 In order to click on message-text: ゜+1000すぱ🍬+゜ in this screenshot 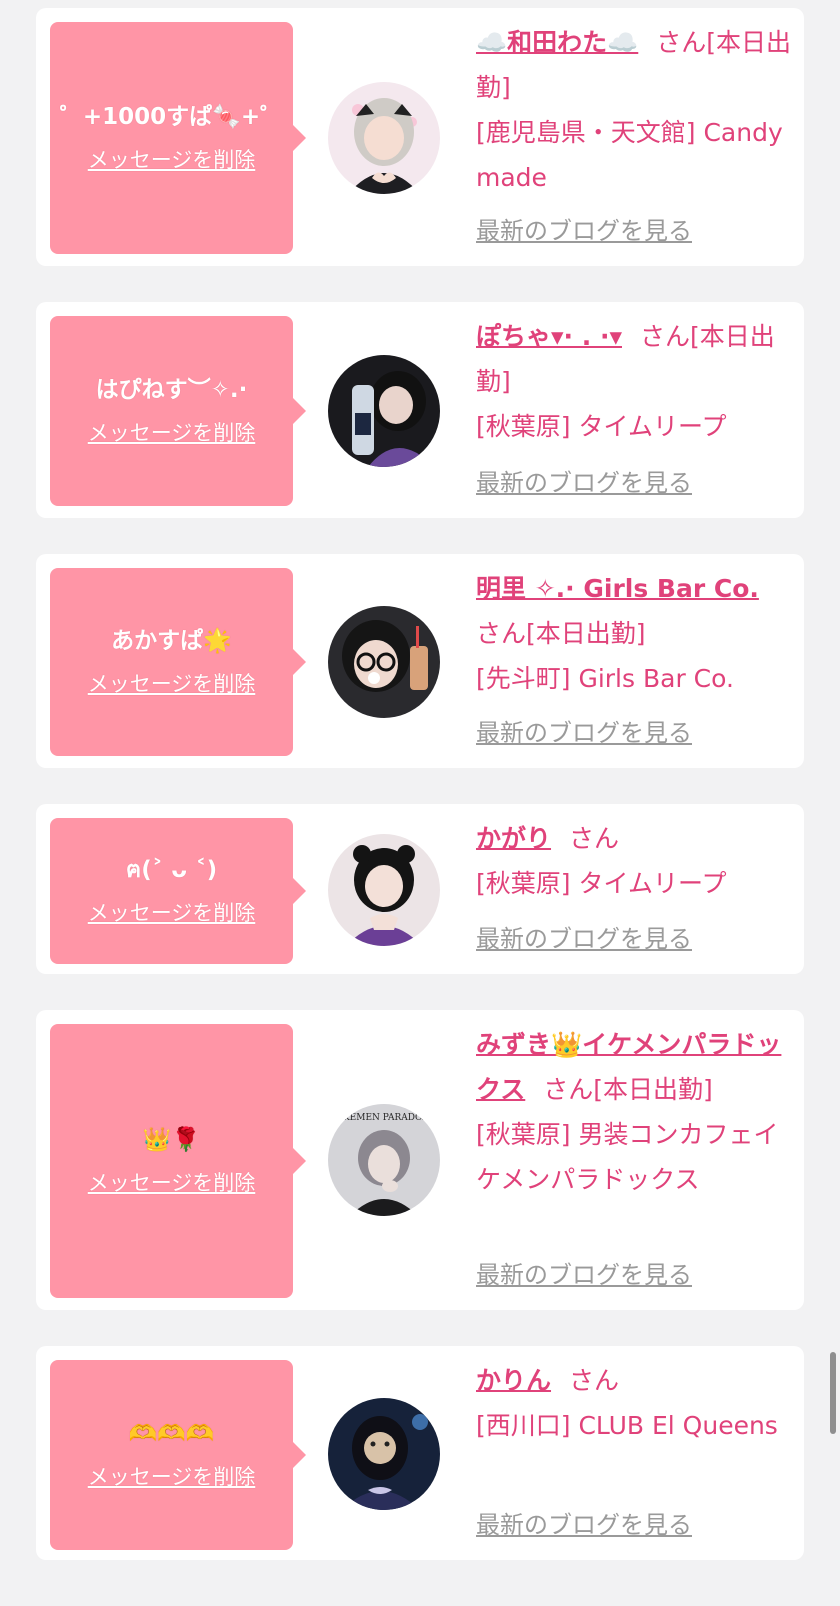, I will do `click(171, 117)`.